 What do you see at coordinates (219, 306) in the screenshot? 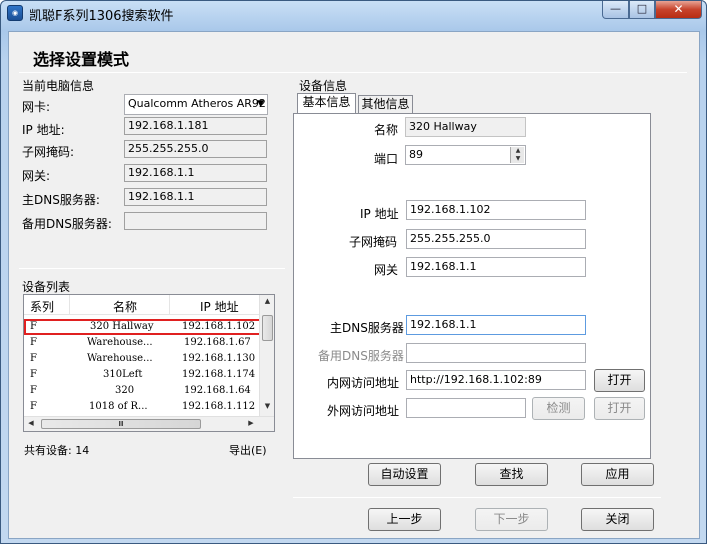
I see `col-header-ip: IP 地址` at bounding box center [219, 306].